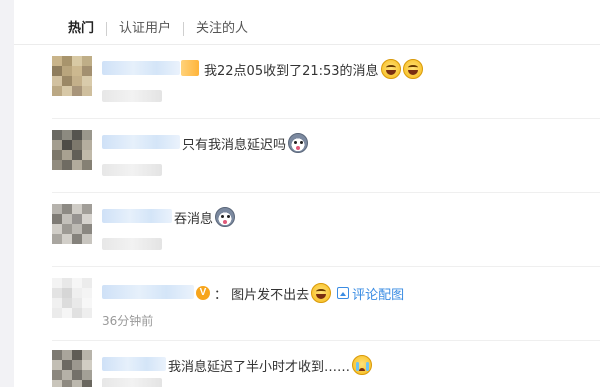  What do you see at coordinates (60, 29) in the screenshot?
I see `tab-hot: 热门` at bounding box center [60, 29].